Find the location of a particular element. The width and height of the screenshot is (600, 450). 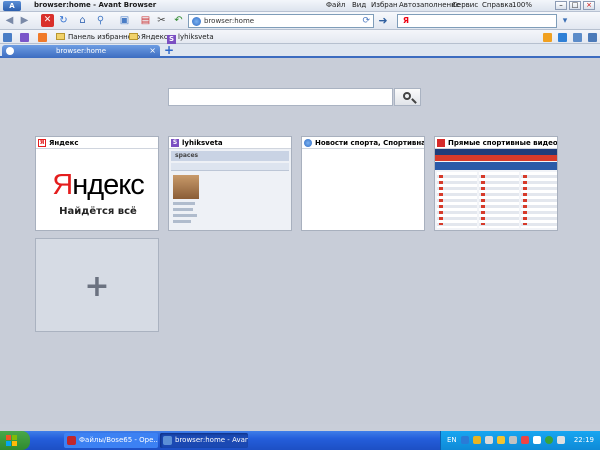

yandex-search-icon: Я is located at coordinates (406, 21).